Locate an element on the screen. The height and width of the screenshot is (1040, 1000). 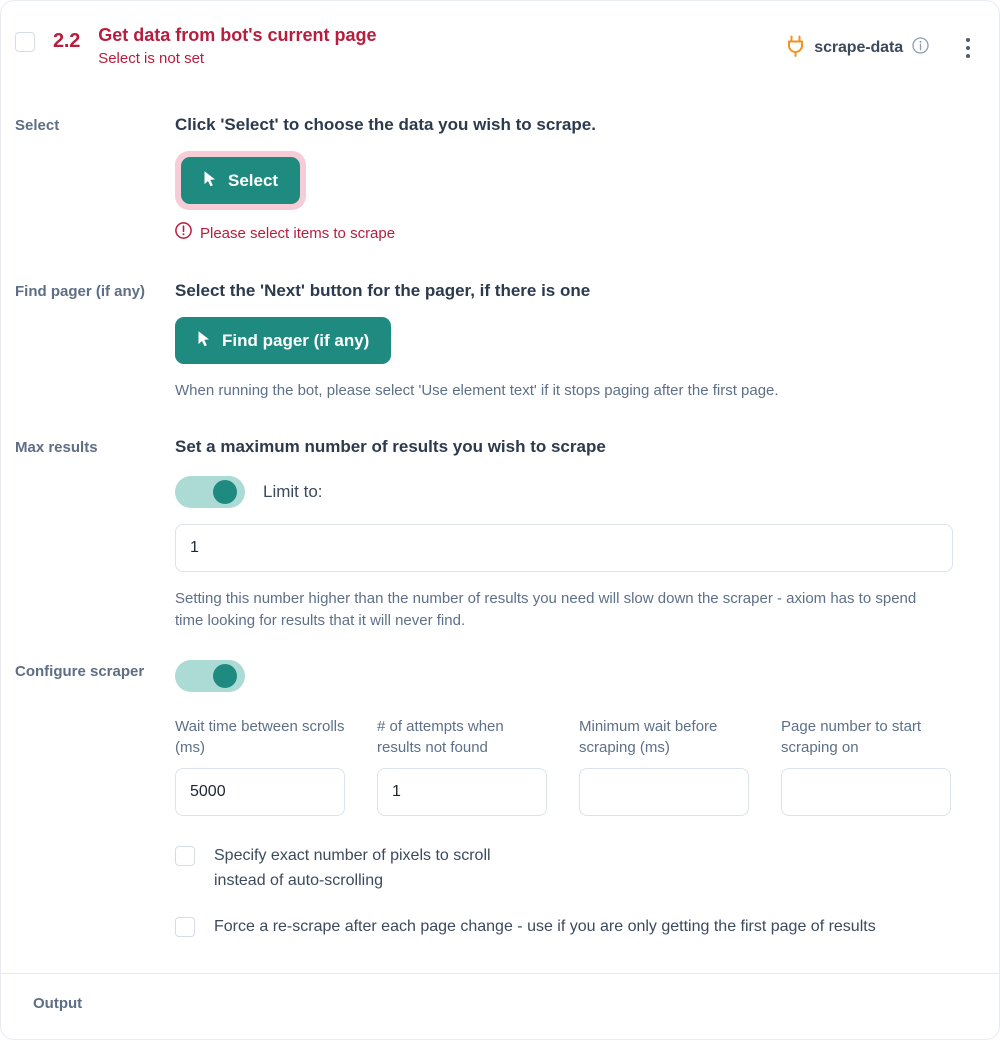
header-right-group: scrape-data is located at coordinates (883, 48).